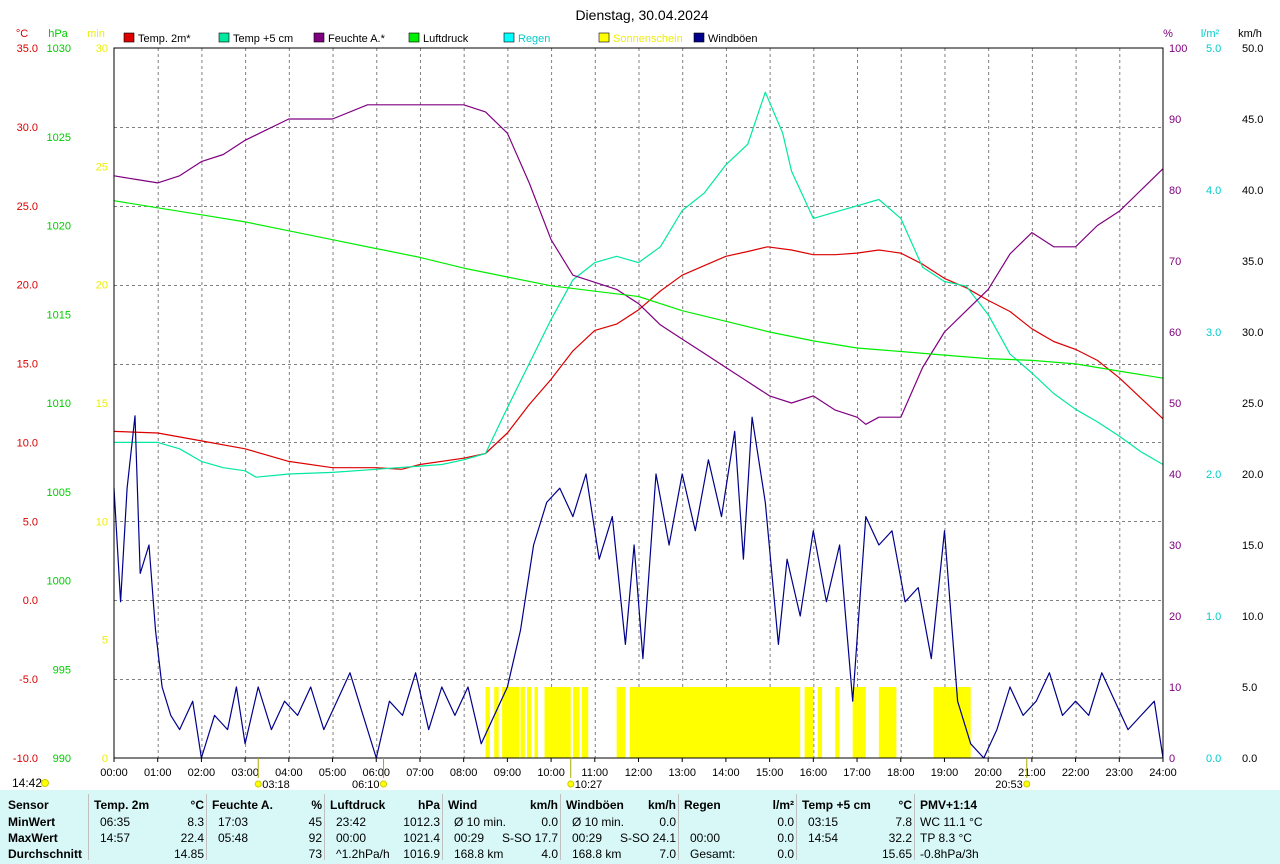 Image resolution: width=1280 pixels, height=864 pixels. I want to click on summary-cell-value: 7.0, so click(667, 854).